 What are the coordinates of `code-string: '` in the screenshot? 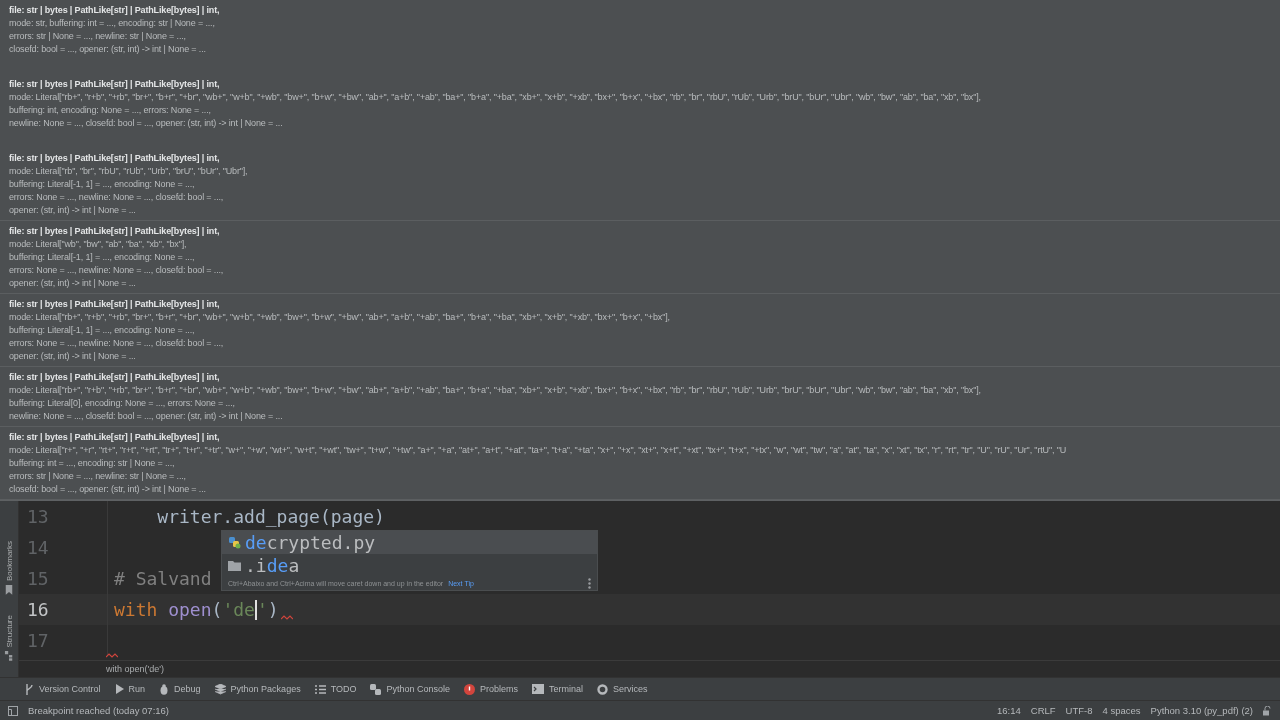 It's located at (262, 609).